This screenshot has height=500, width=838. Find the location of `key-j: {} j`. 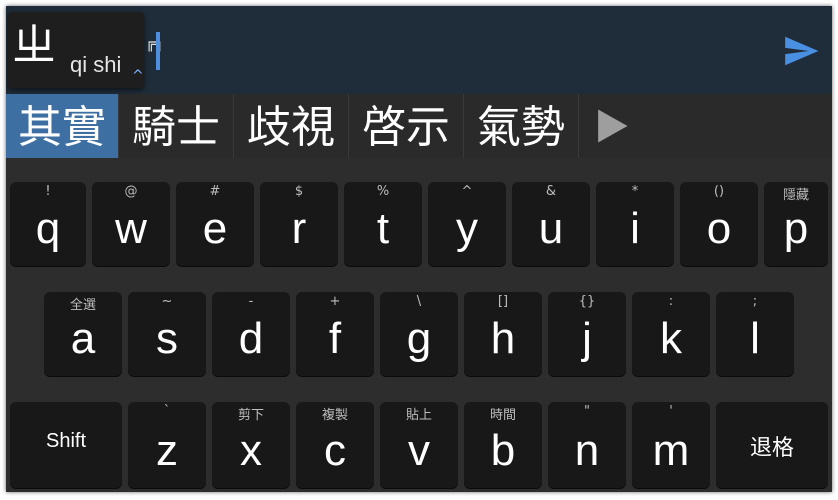

key-j: {} j is located at coordinates (587, 334).